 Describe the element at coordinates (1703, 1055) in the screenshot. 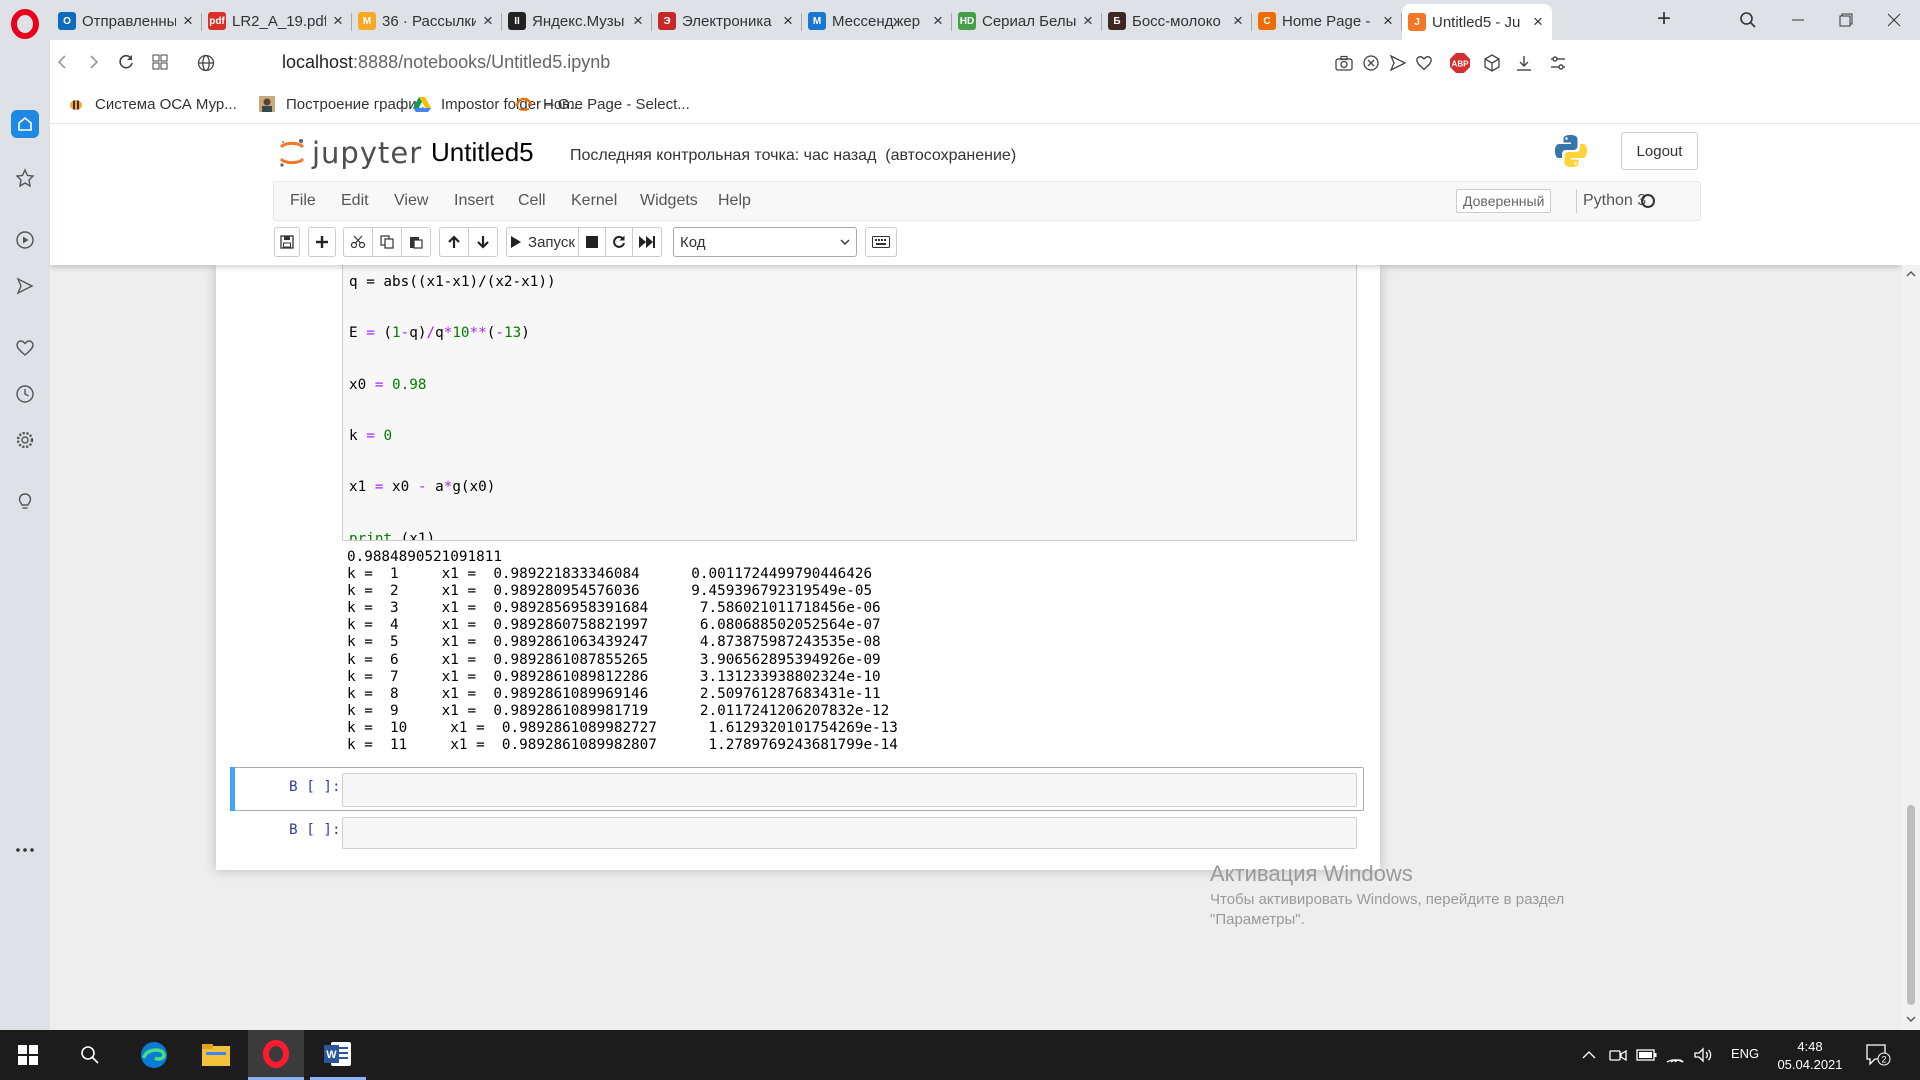

I see `volume-icon` at that location.